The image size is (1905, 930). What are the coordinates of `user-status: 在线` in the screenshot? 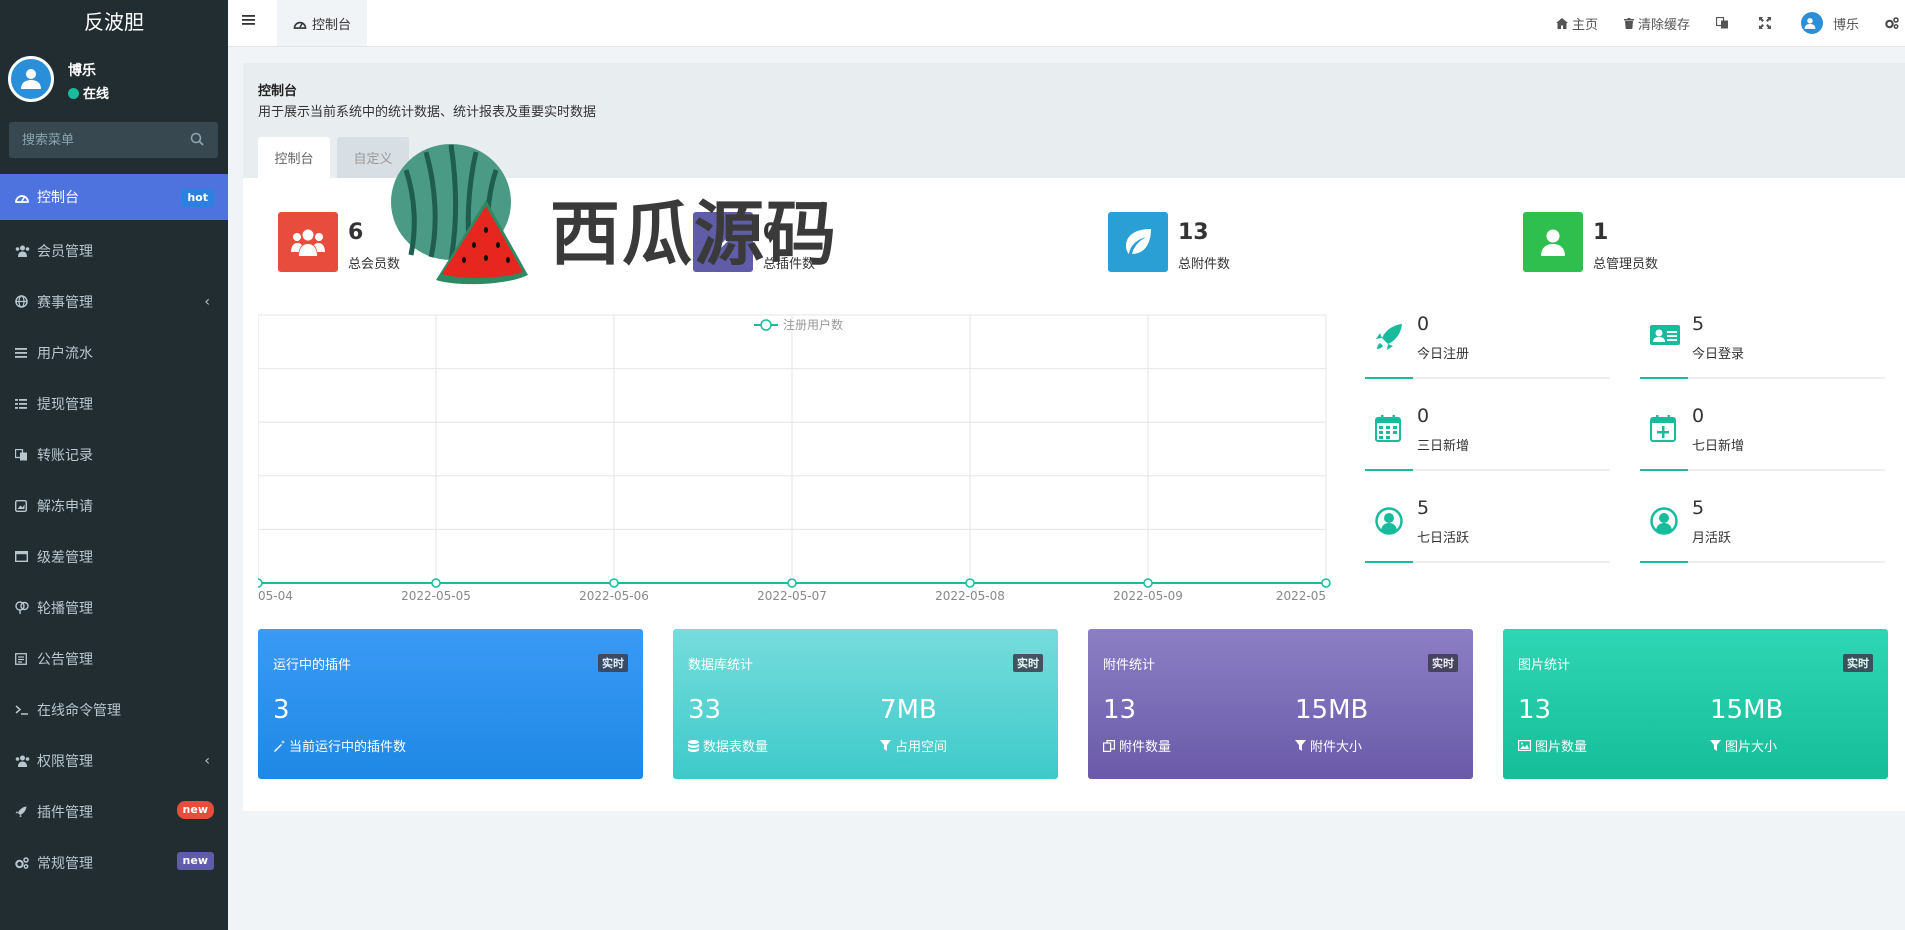 It's located at (88, 92).